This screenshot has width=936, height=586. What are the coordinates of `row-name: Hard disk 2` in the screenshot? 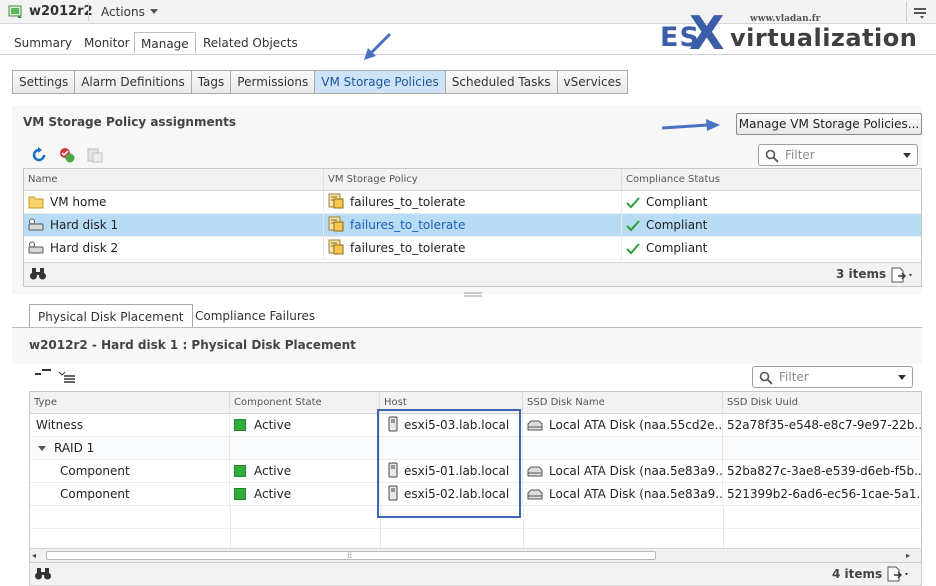 It's located at (84, 248).